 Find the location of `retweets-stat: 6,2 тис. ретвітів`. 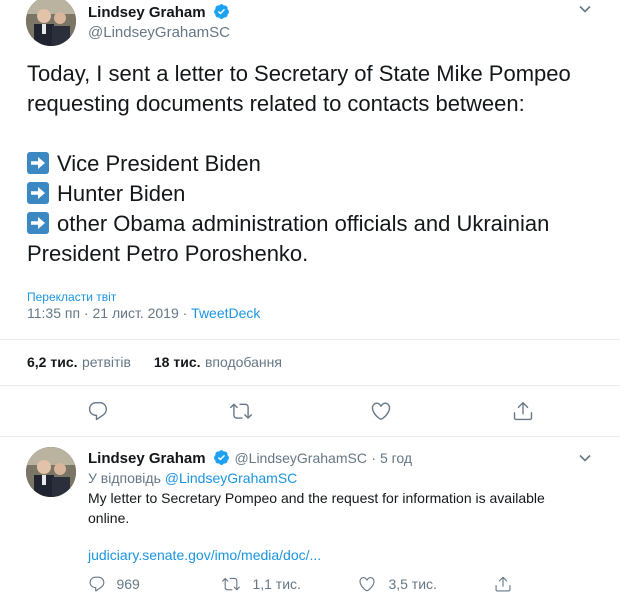

retweets-stat: 6,2 тис. ретвітів is located at coordinates (81, 362).